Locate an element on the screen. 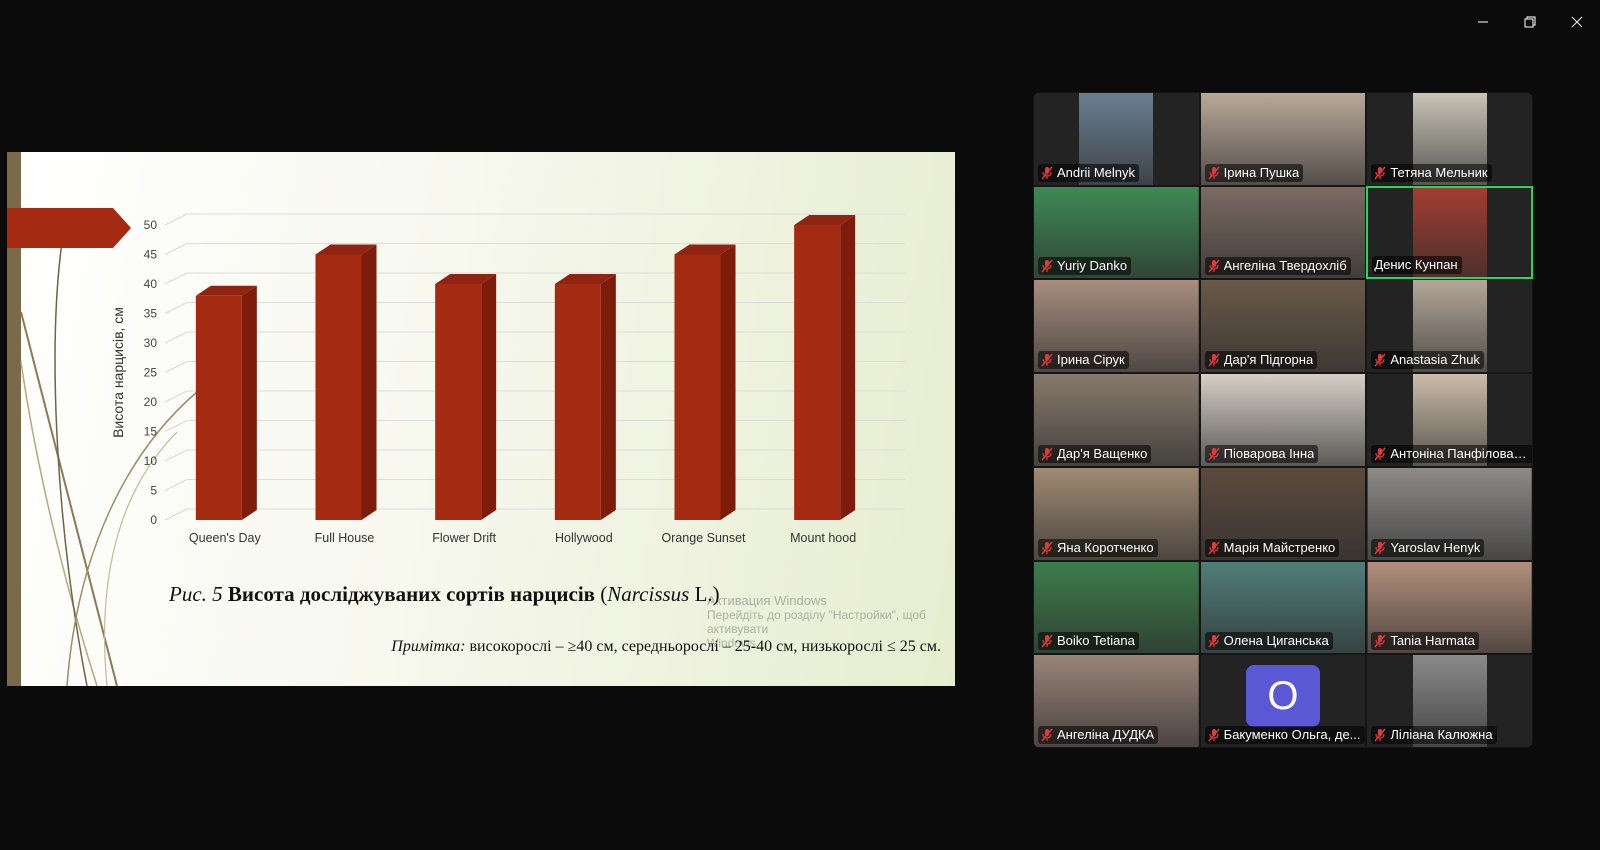 Image resolution: width=1600 pixels, height=850 pixels. participant-tile: Tania Harmata is located at coordinates (1449, 607).